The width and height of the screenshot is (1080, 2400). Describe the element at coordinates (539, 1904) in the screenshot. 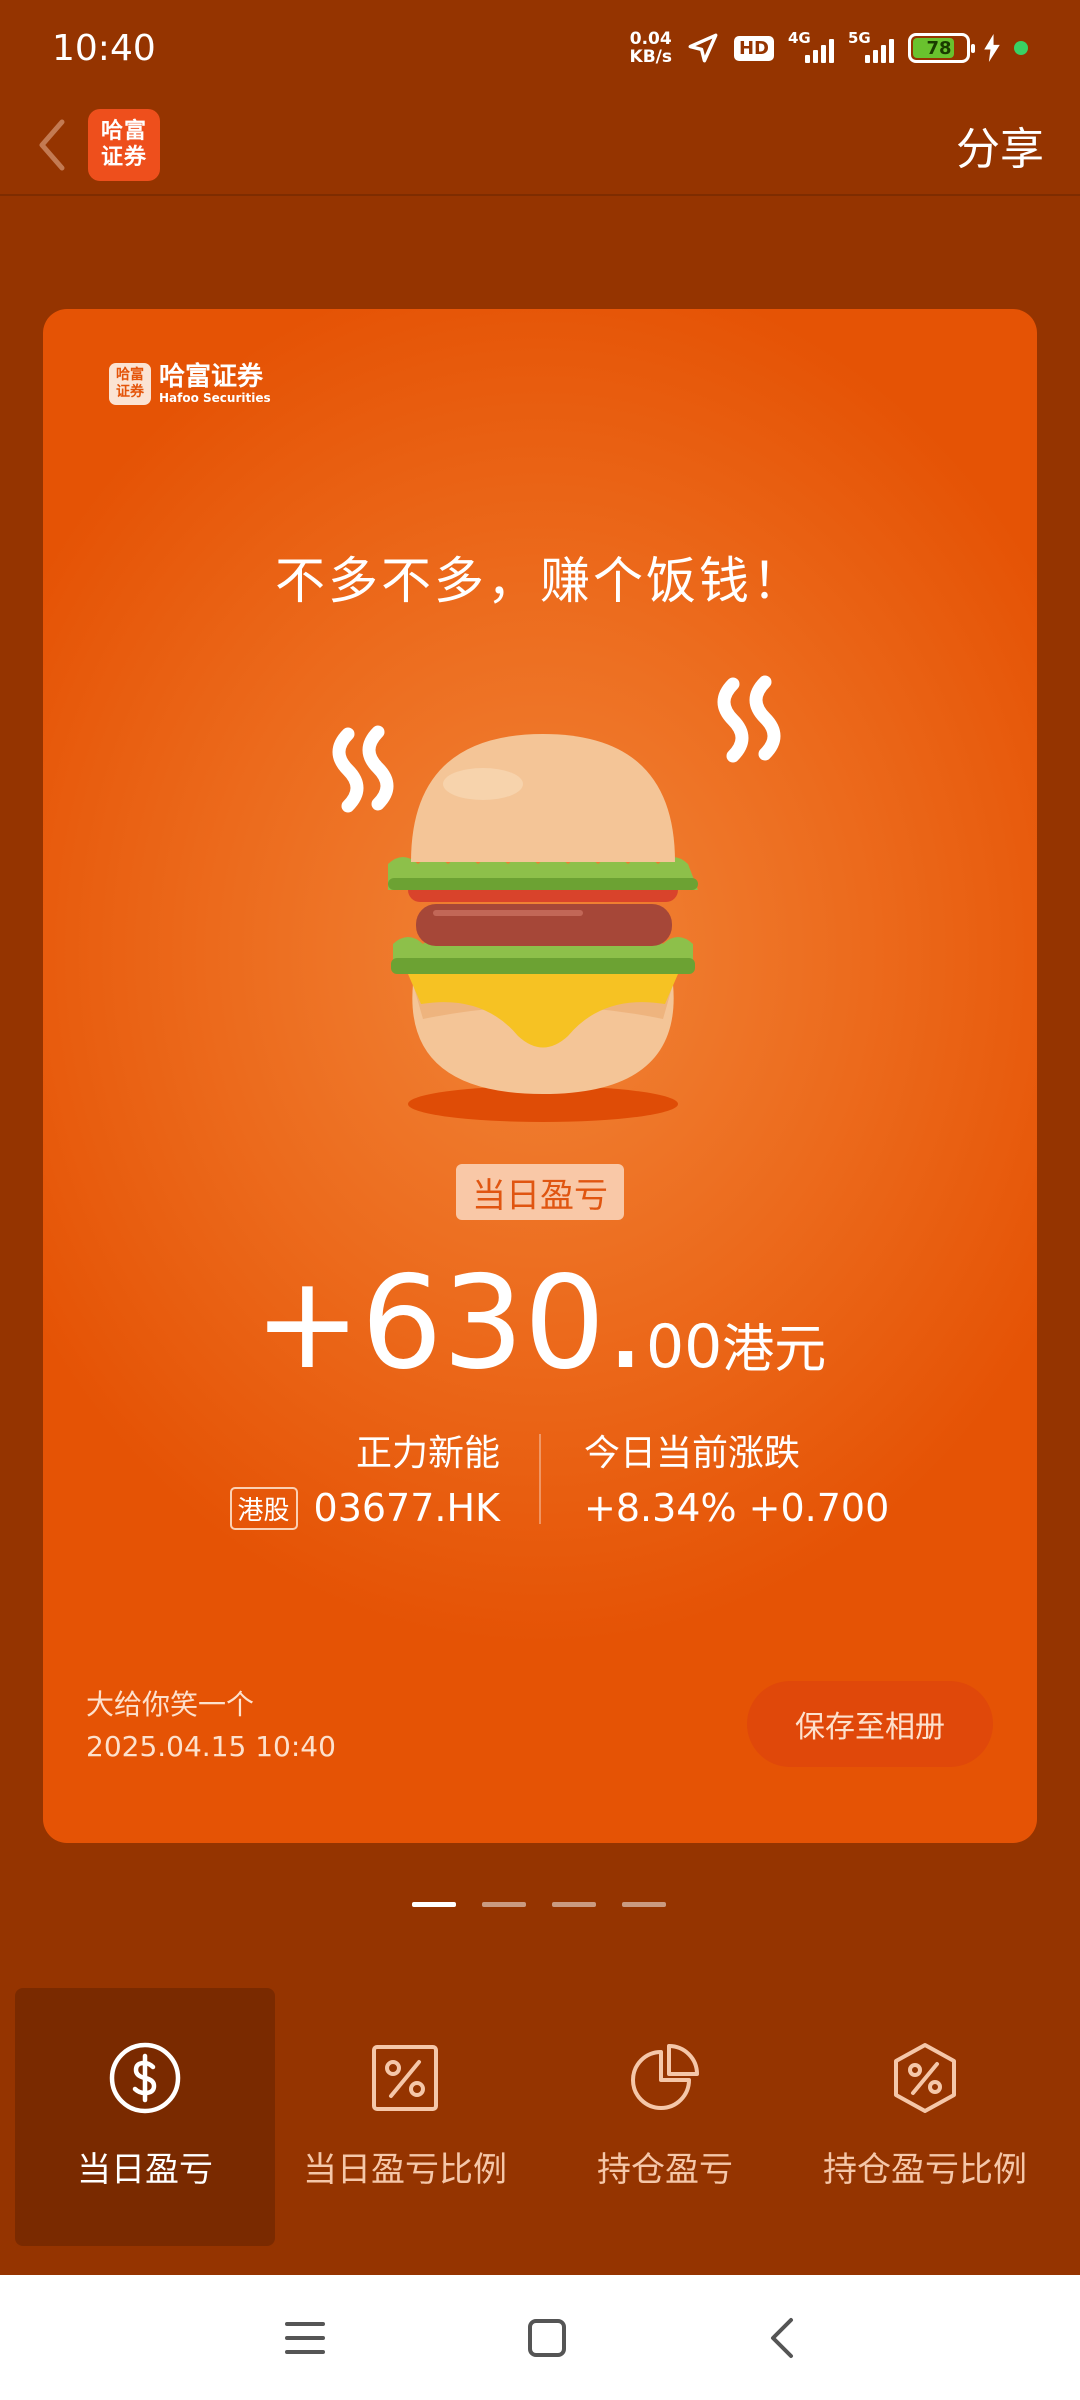

I see `pager-indicator` at that location.